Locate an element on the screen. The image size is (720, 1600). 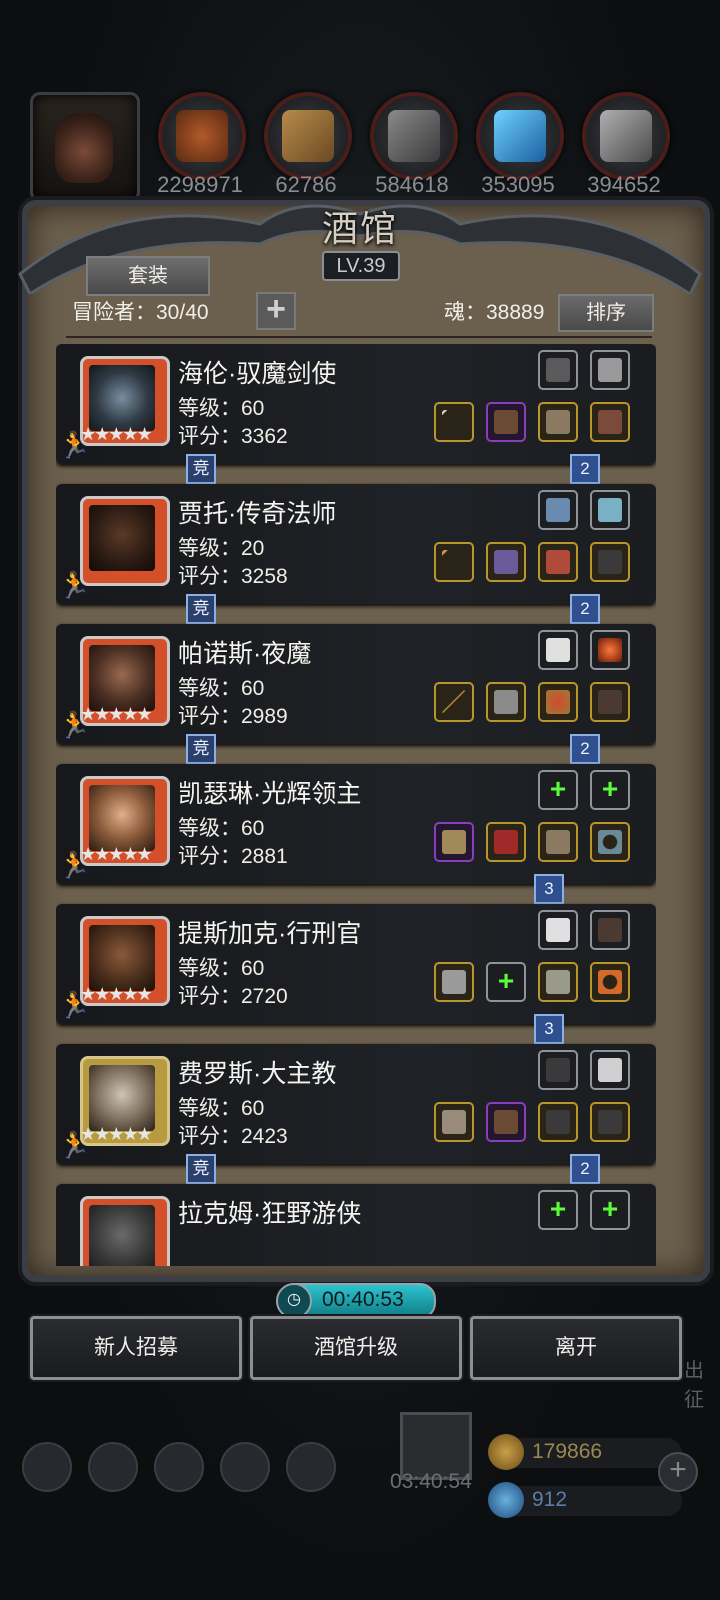
resource-wood-value: 62786 is located at coordinates (306, 184).